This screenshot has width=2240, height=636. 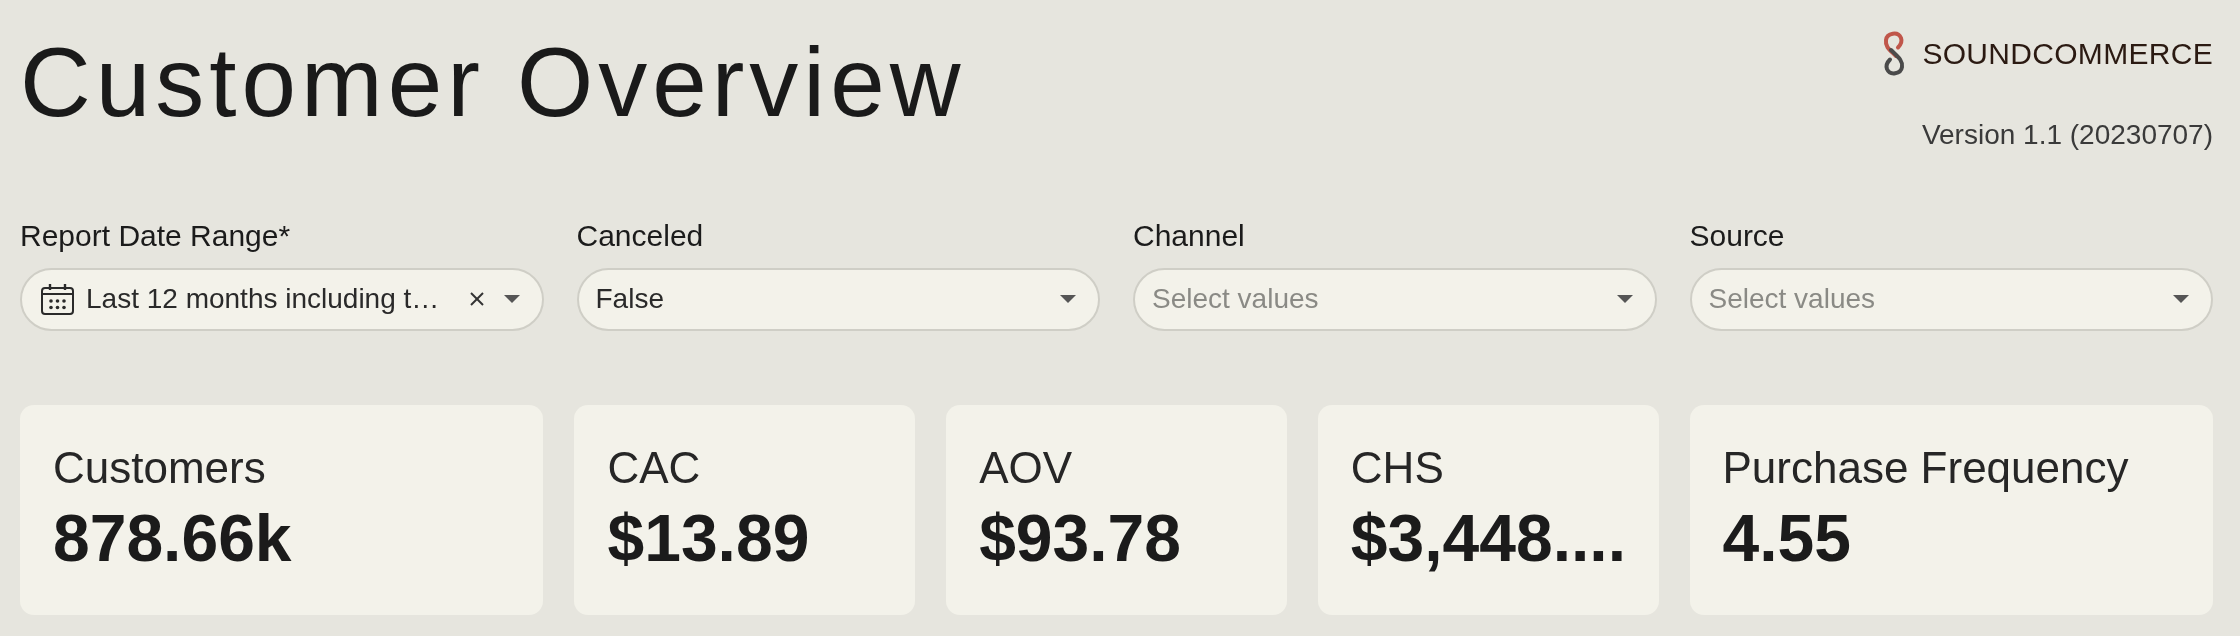 What do you see at coordinates (1397, 467) in the screenshot?
I see `metric-label: CHS` at bounding box center [1397, 467].